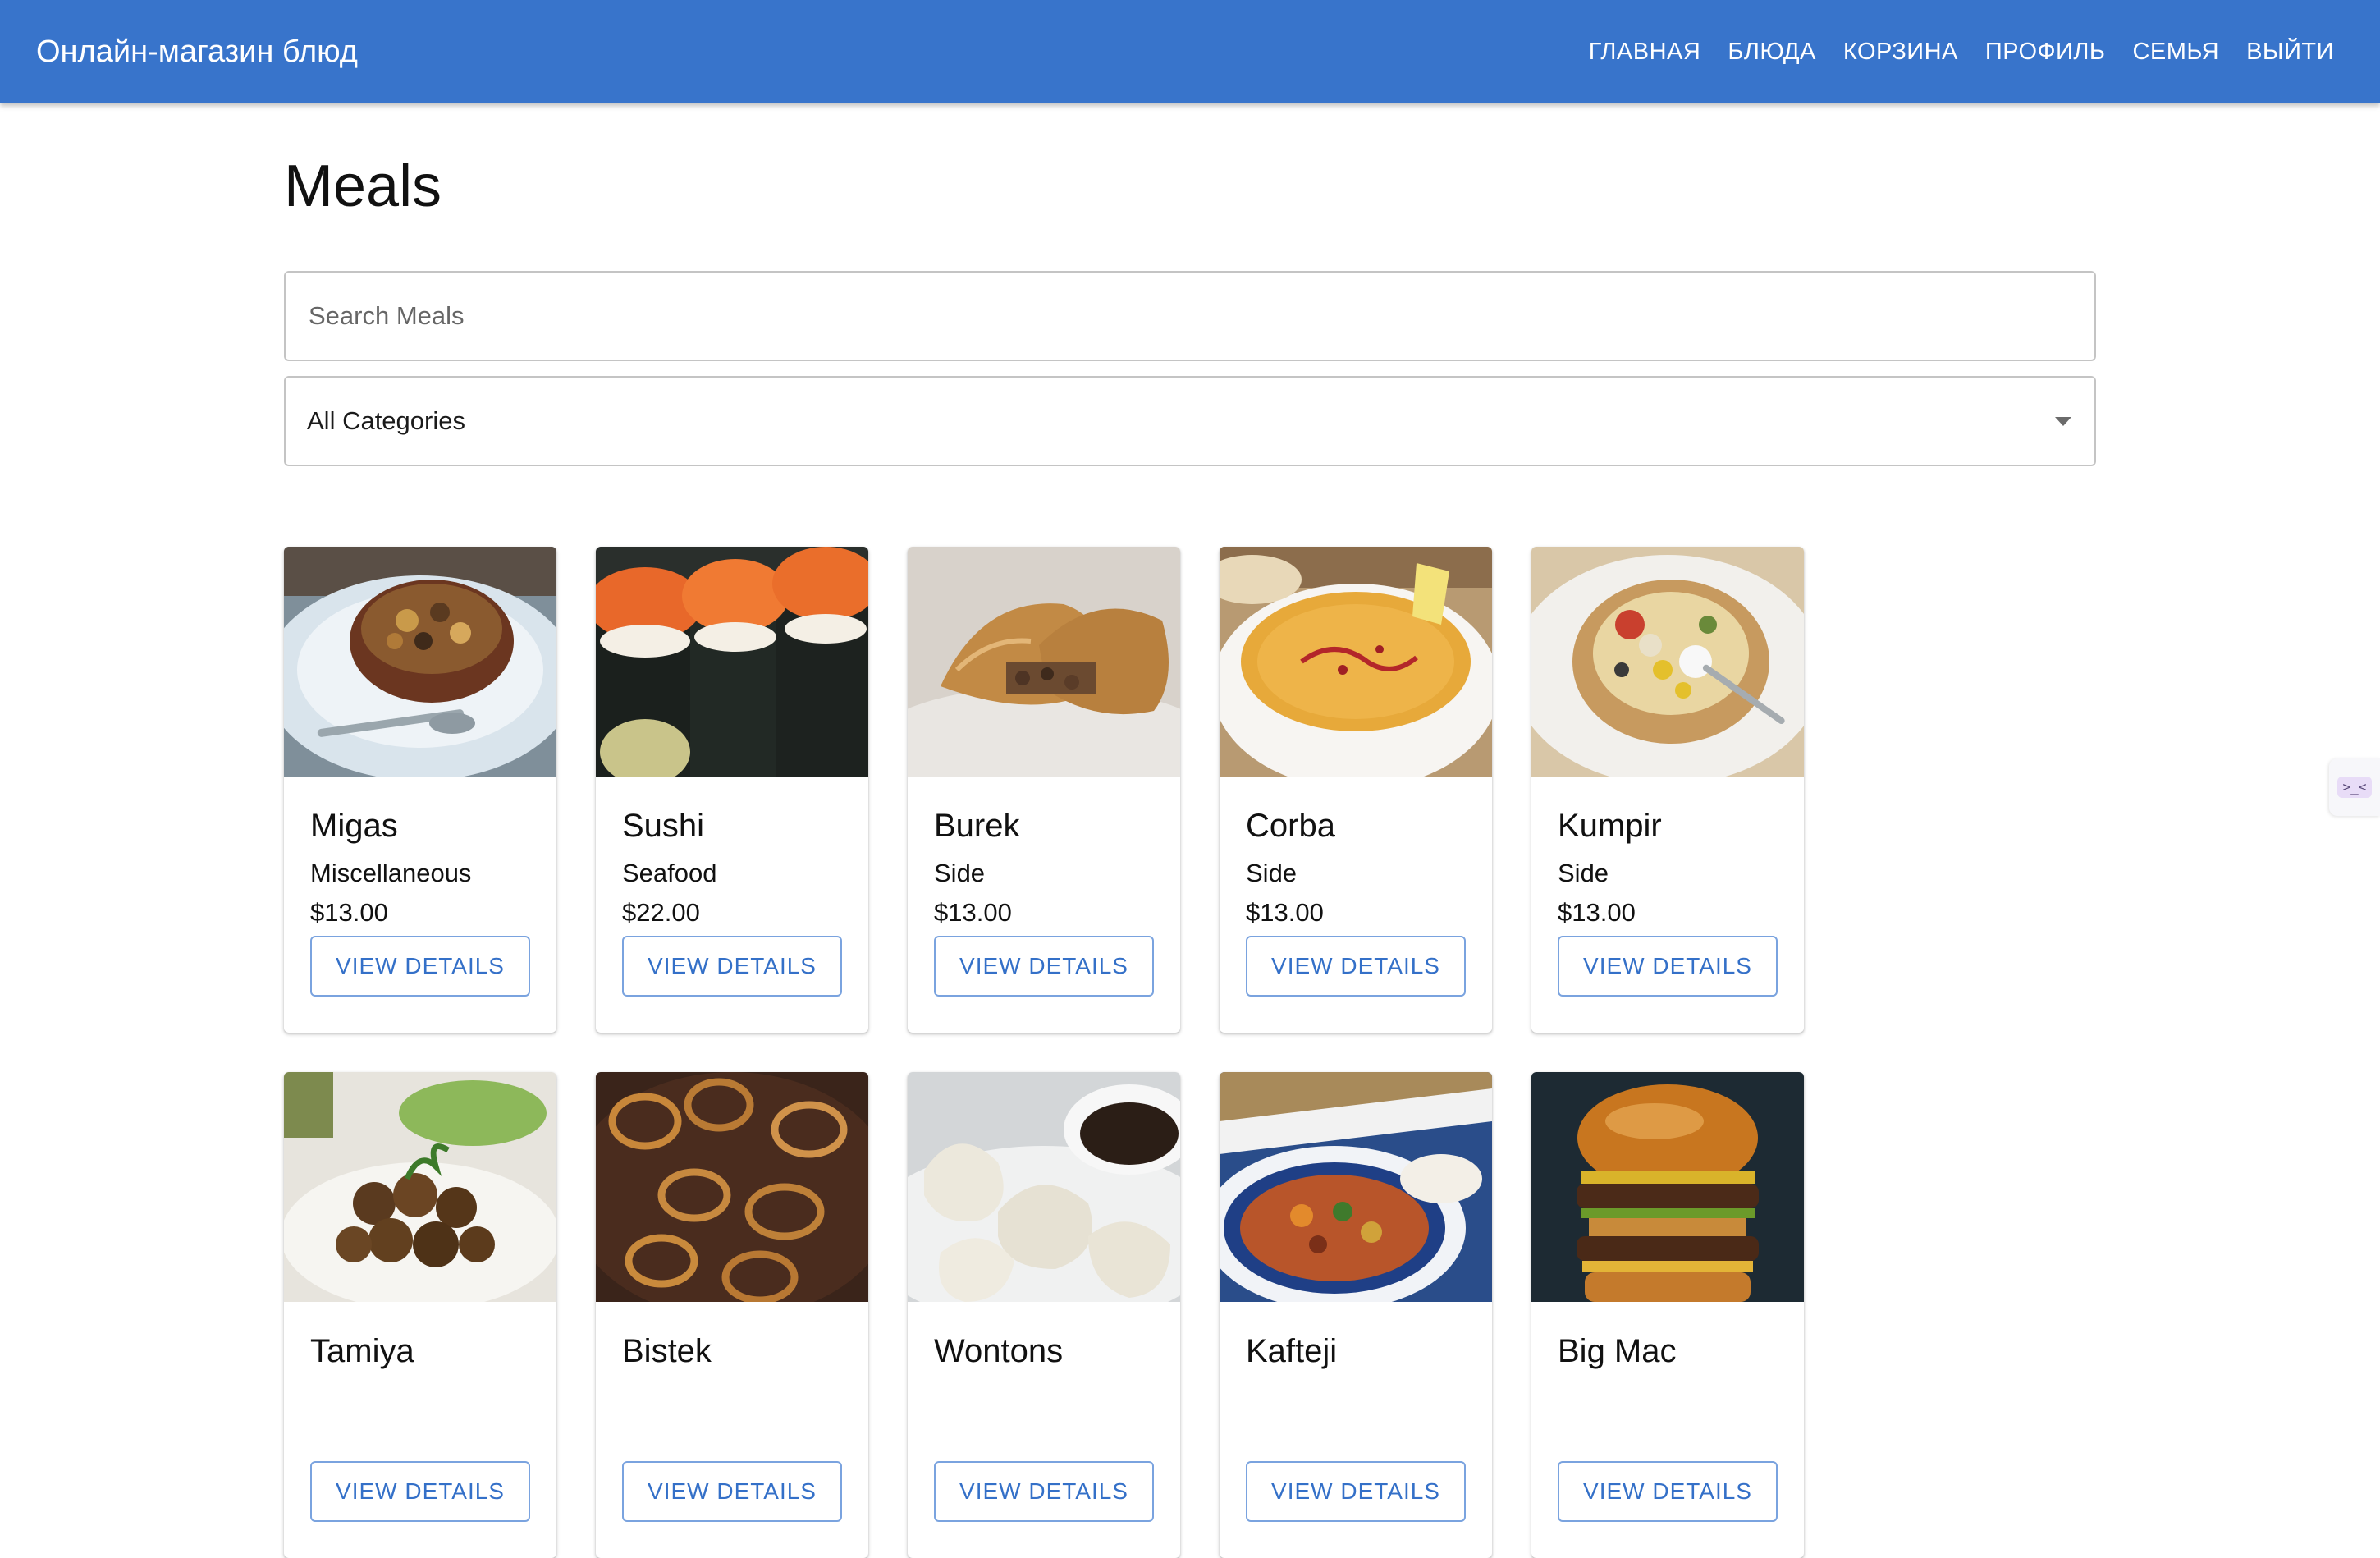 This screenshot has height=1558, width=2380. Describe the element at coordinates (197, 51) in the screenshot. I see `app-title: Онлайн-магазин блюд` at that location.